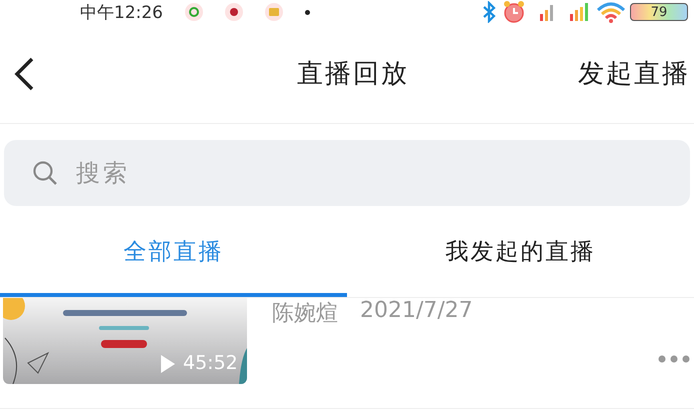  What do you see at coordinates (659, 12) in the screenshot?
I see `battery-level: 79` at bounding box center [659, 12].